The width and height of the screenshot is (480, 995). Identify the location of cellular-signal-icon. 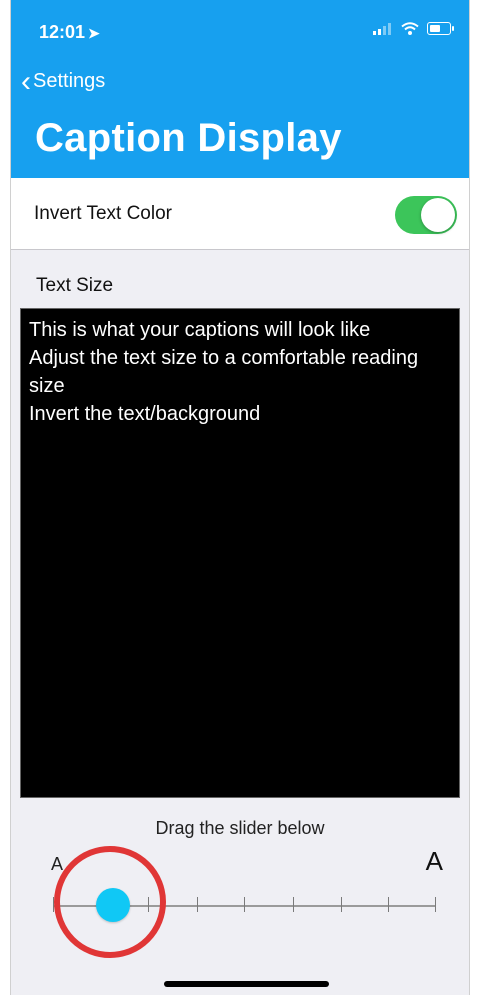
(382, 28).